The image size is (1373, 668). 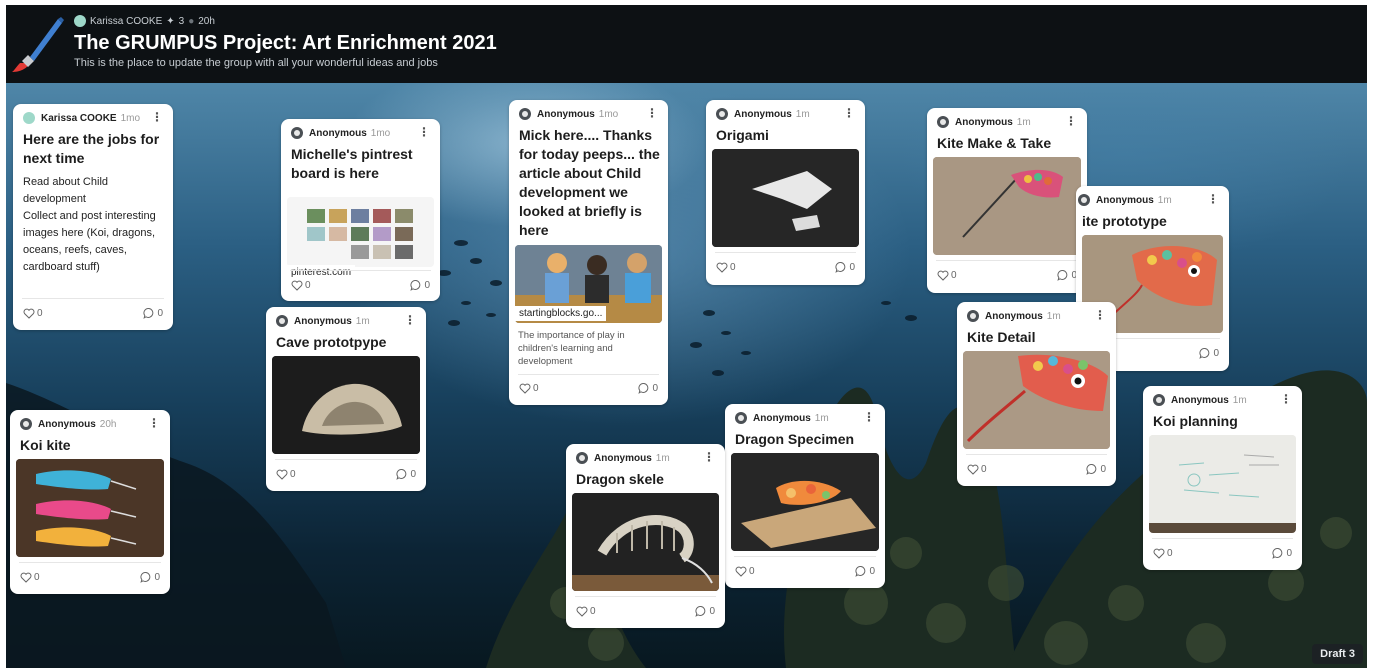 I want to click on origami-photo, so click(x=785, y=198).